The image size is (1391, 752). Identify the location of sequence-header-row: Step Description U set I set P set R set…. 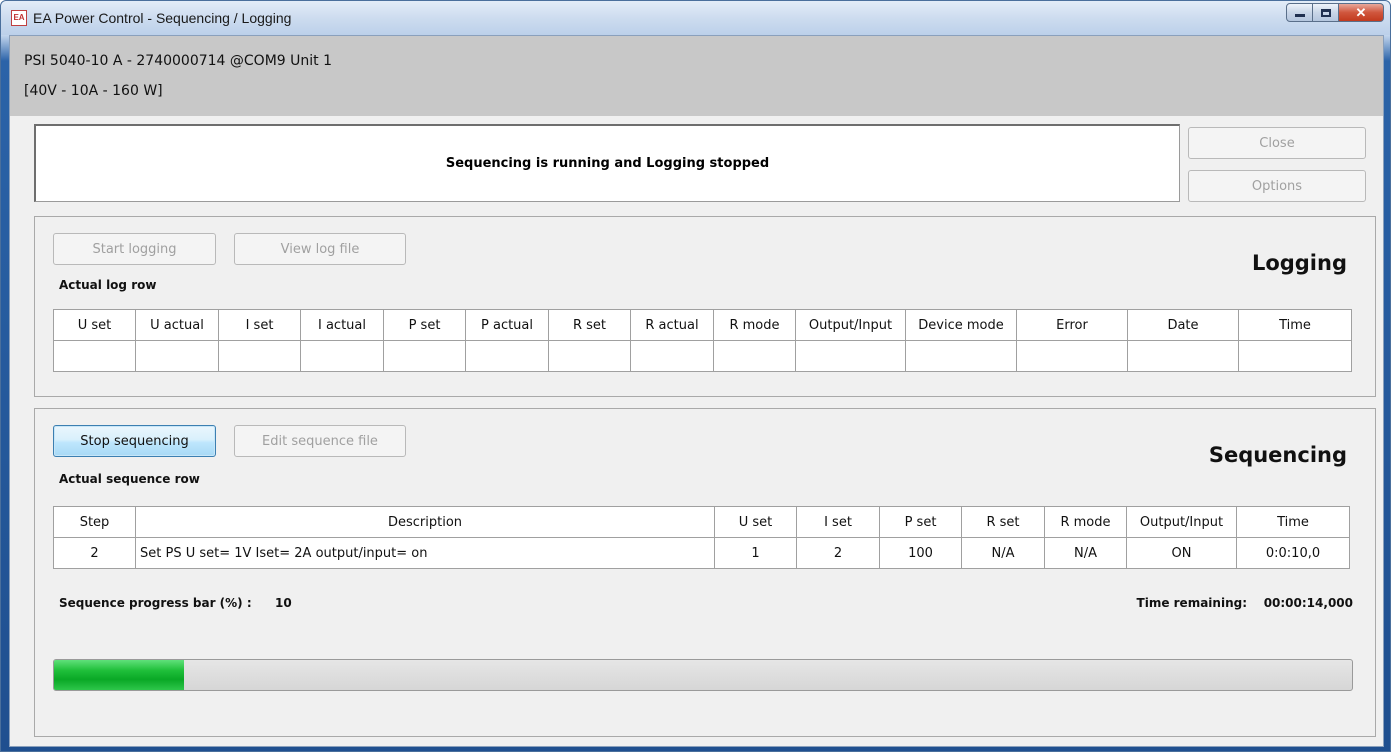
(701, 522).